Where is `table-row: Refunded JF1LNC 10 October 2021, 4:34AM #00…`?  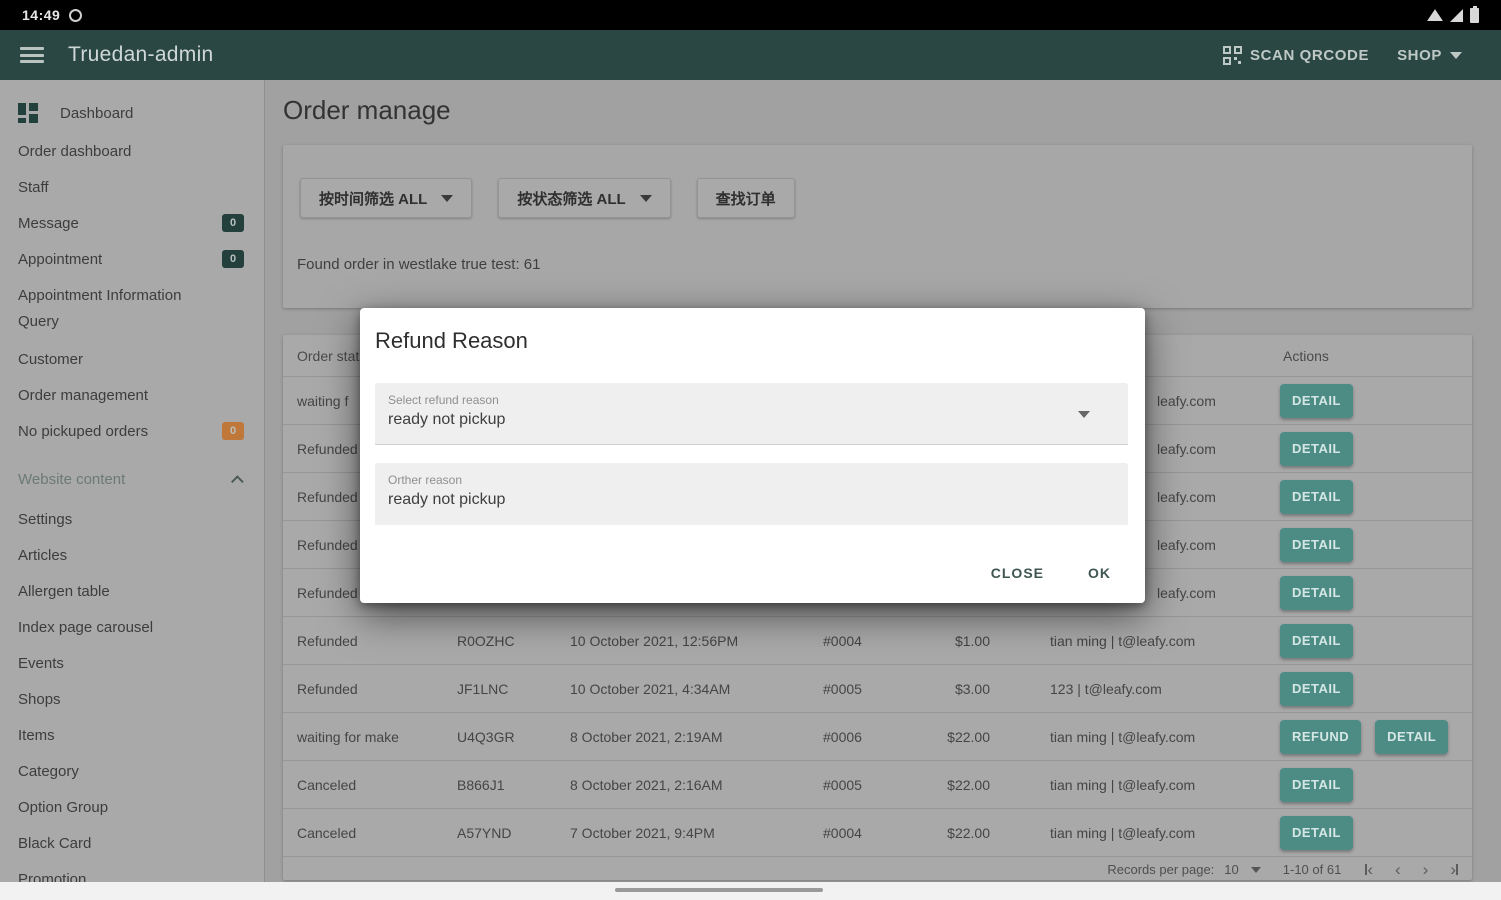 table-row: Refunded JF1LNC 10 October 2021, 4:34AM #00… is located at coordinates (877, 689).